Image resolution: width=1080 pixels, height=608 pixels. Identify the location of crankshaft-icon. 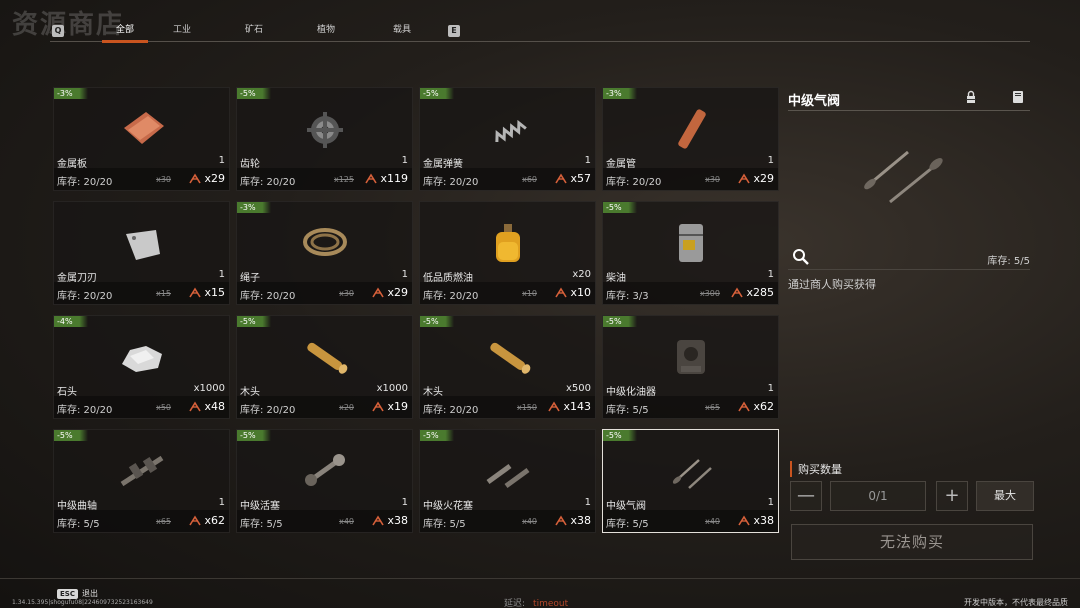
(142, 471).